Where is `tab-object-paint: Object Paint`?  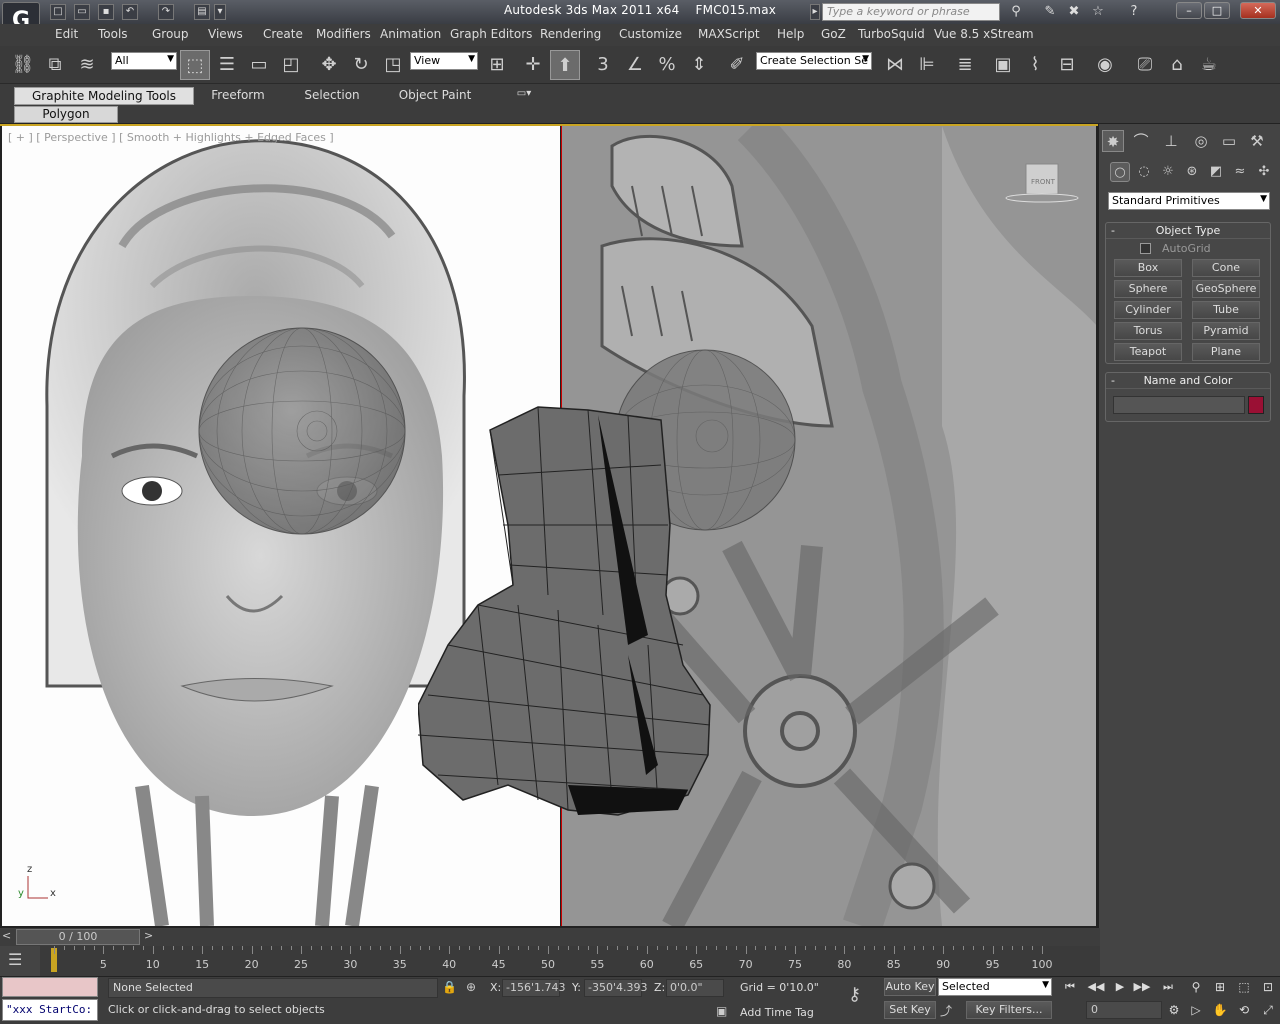
tab-object-paint: Object Paint is located at coordinates (435, 96).